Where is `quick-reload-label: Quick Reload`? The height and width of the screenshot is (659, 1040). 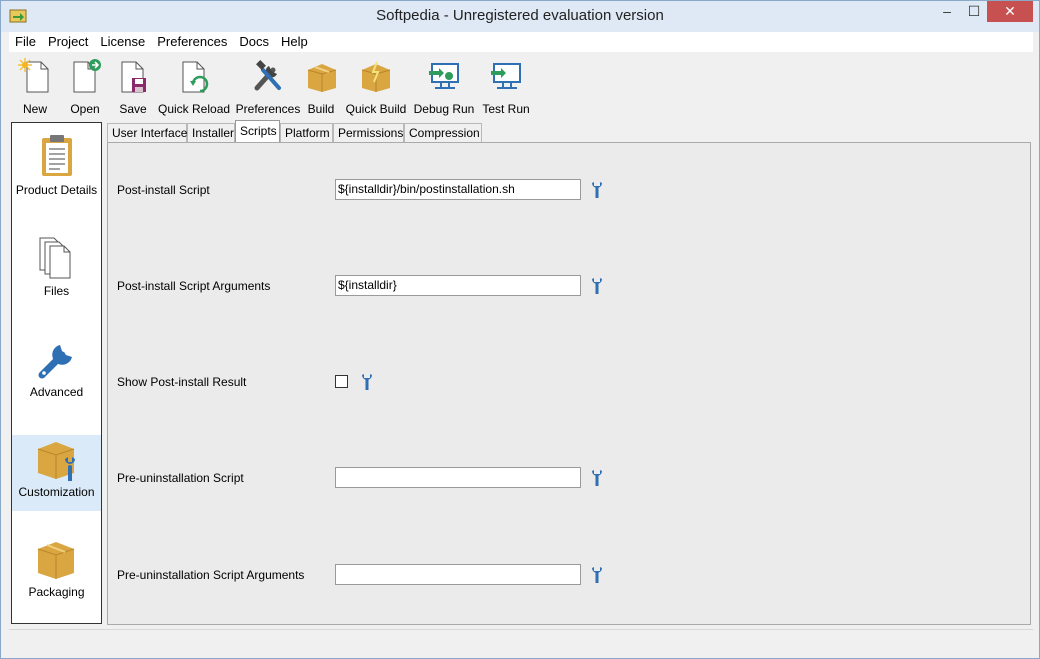
quick-reload-label: Quick Reload is located at coordinates (194, 109).